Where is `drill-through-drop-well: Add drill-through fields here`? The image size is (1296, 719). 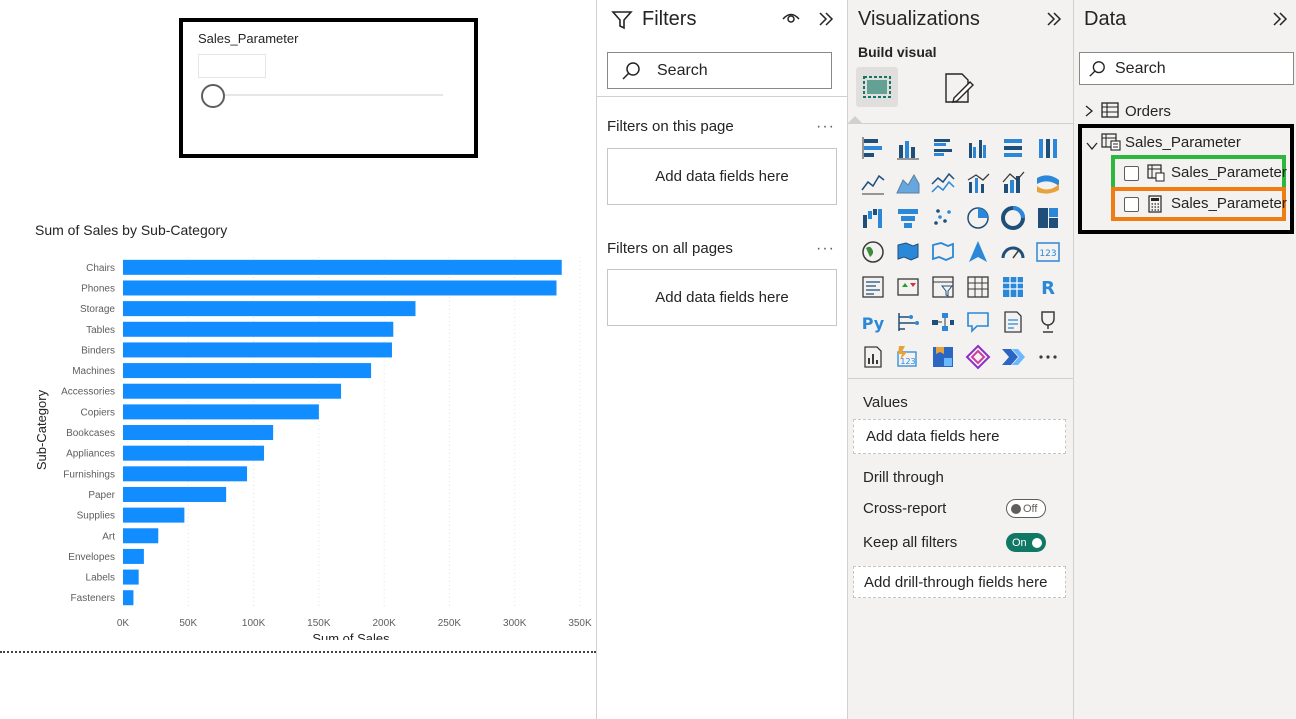 drill-through-drop-well: Add drill-through fields here is located at coordinates (959, 582).